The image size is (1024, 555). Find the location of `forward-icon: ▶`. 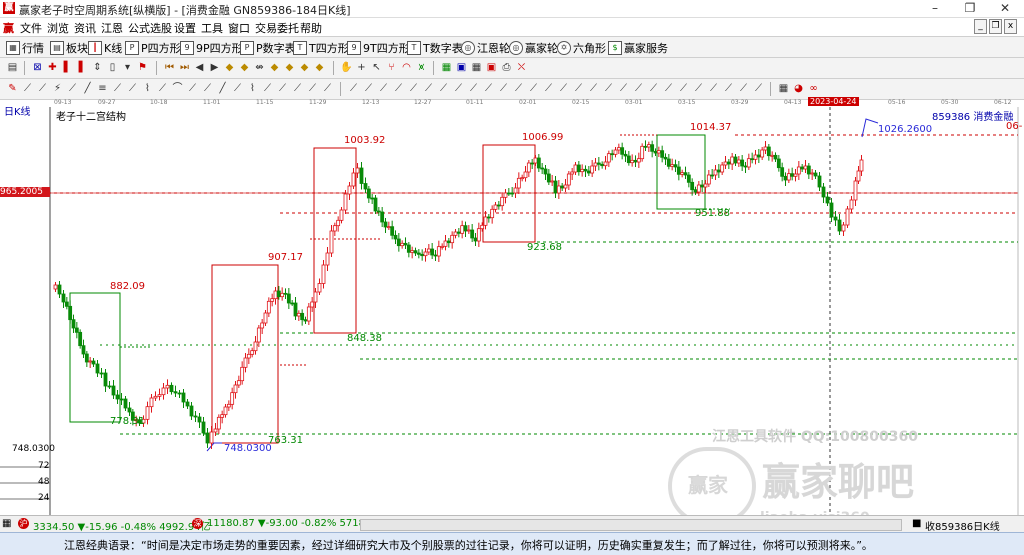

forward-icon: ▶ is located at coordinates (214, 67).